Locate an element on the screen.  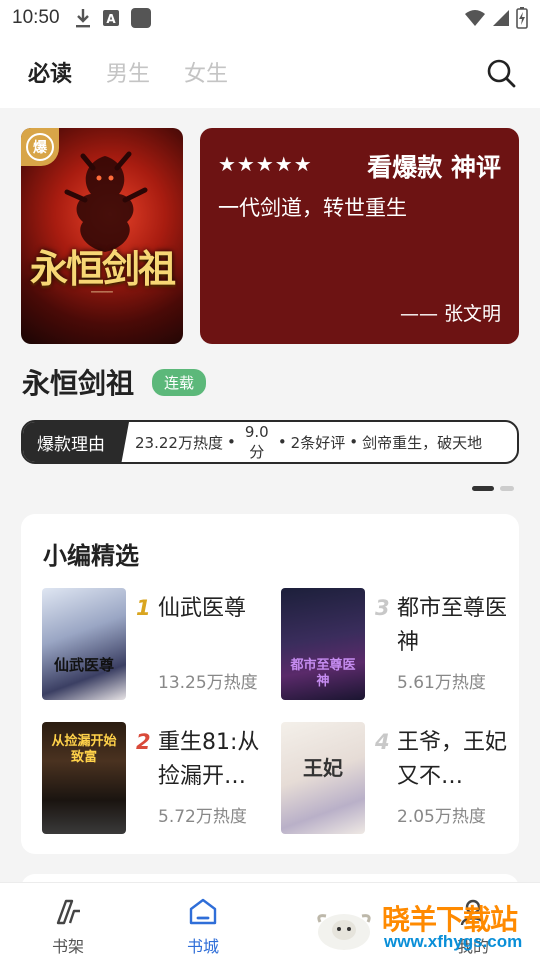
svg-text: A is located at coordinates (111, 19).